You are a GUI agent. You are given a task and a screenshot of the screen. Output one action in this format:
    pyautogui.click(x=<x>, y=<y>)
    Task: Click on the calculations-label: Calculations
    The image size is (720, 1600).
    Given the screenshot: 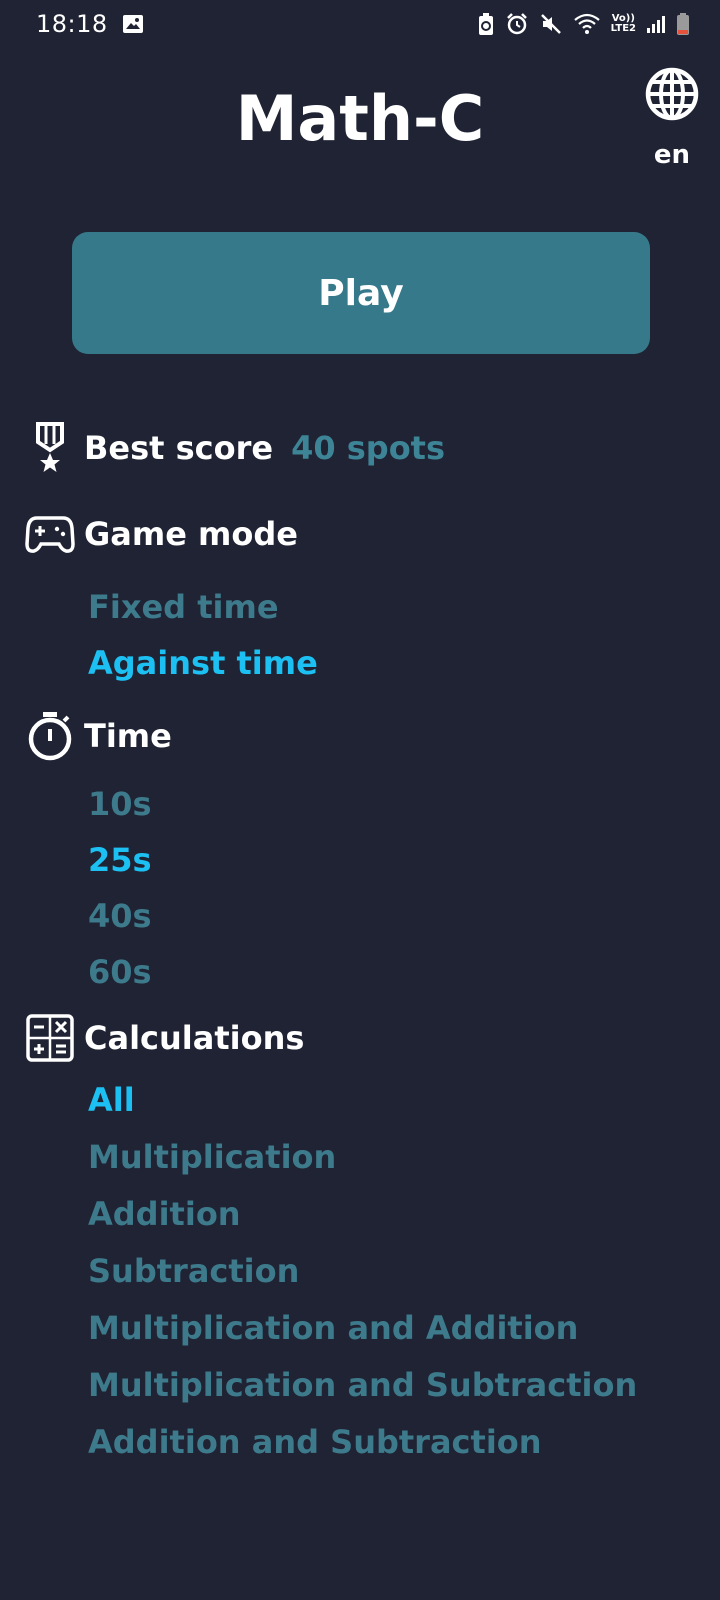 What is the action you would take?
    pyautogui.click(x=194, y=1038)
    